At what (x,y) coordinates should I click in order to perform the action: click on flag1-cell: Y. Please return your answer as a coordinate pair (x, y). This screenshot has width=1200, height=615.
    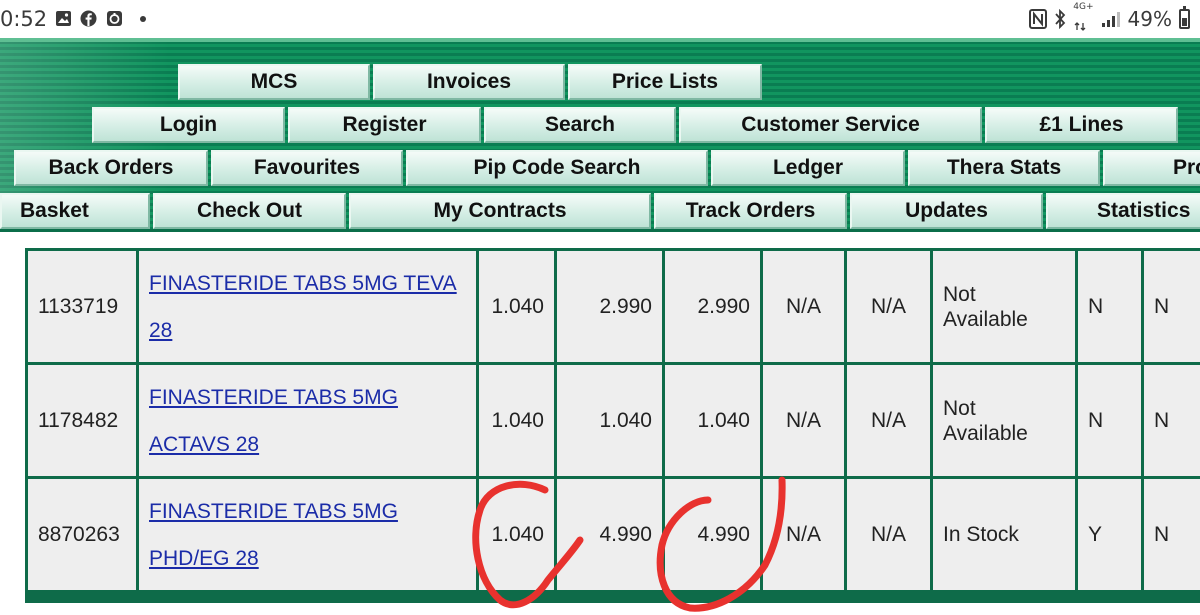
    Looking at the image, I should click on (1109, 534).